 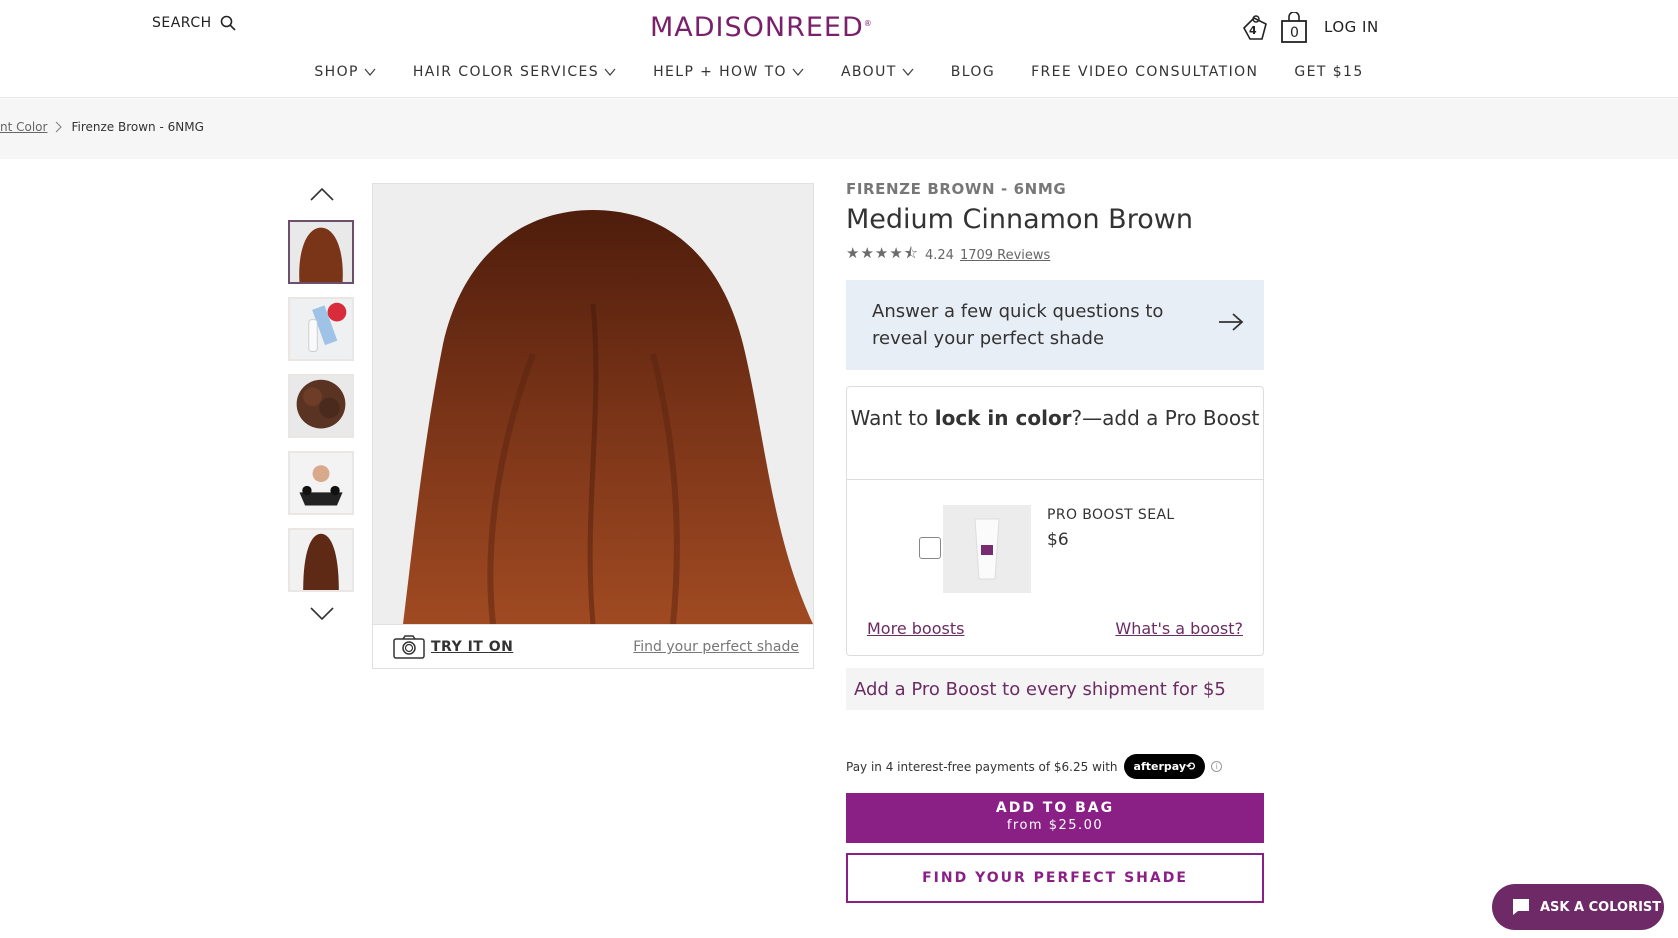 I want to click on ask-colorist-label: ASK A COLORIST, so click(x=1601, y=907).